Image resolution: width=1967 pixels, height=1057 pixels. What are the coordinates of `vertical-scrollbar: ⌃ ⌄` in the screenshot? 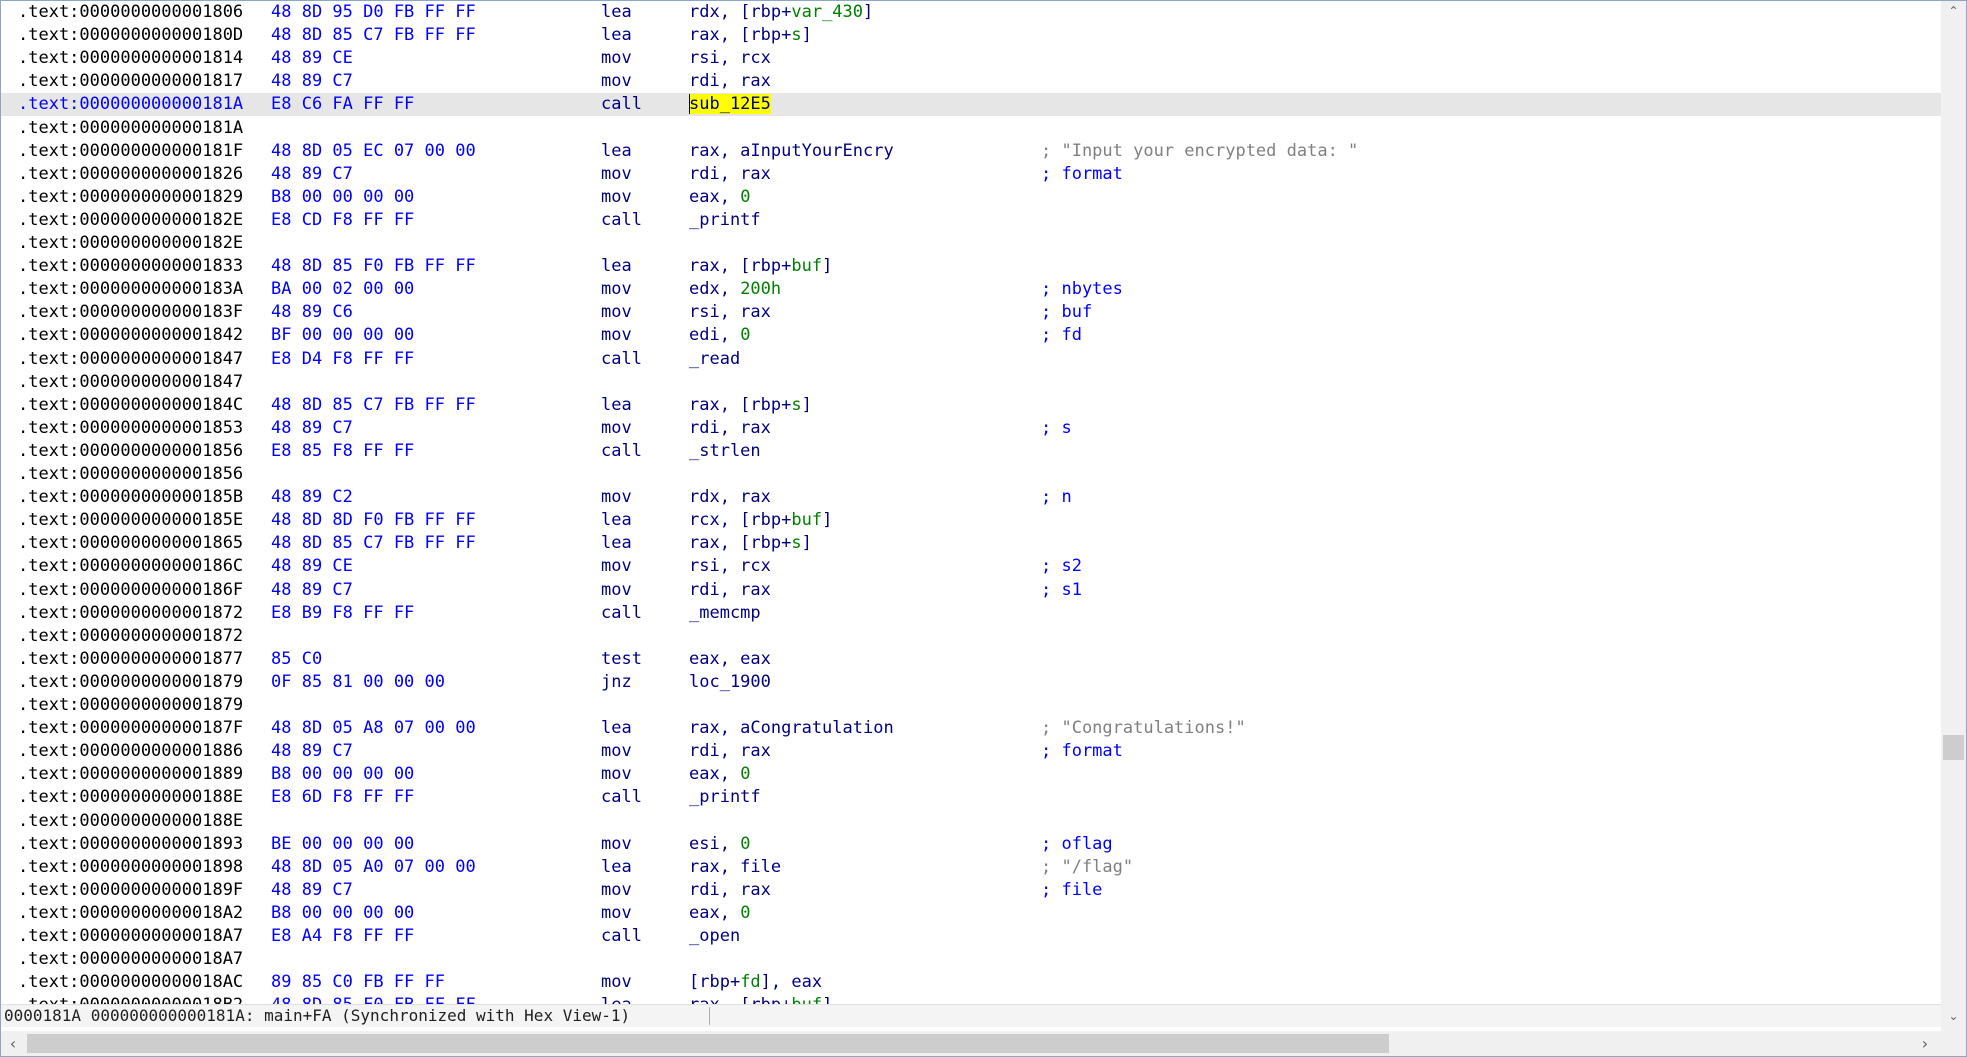 It's located at (1953, 516).